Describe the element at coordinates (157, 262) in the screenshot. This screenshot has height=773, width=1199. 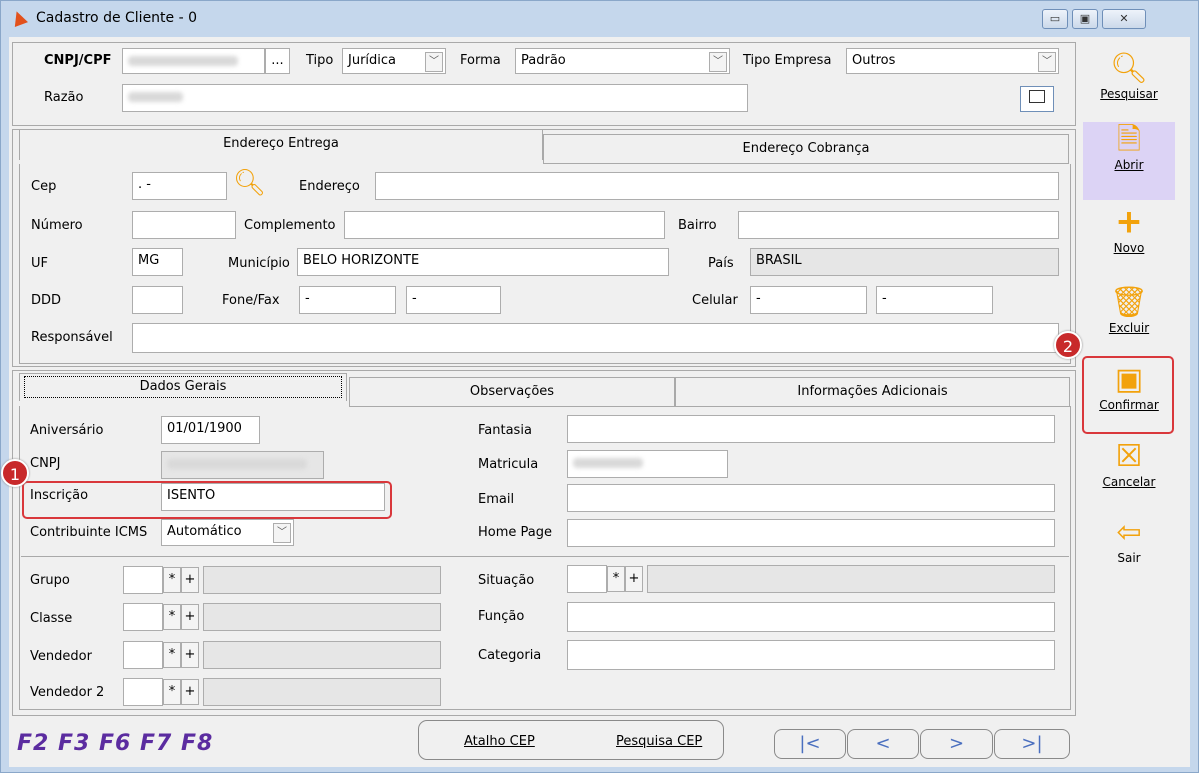
I see `uf-field: MG` at that location.